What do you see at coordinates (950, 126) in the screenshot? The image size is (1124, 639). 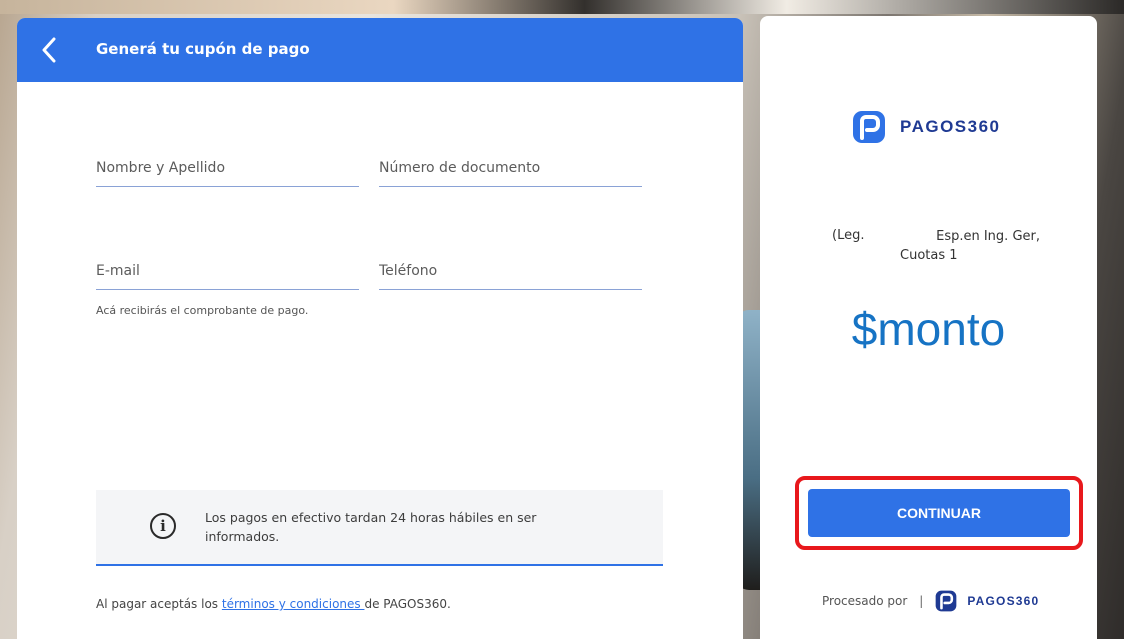 I see `brand-name: PAGOS360` at bounding box center [950, 126].